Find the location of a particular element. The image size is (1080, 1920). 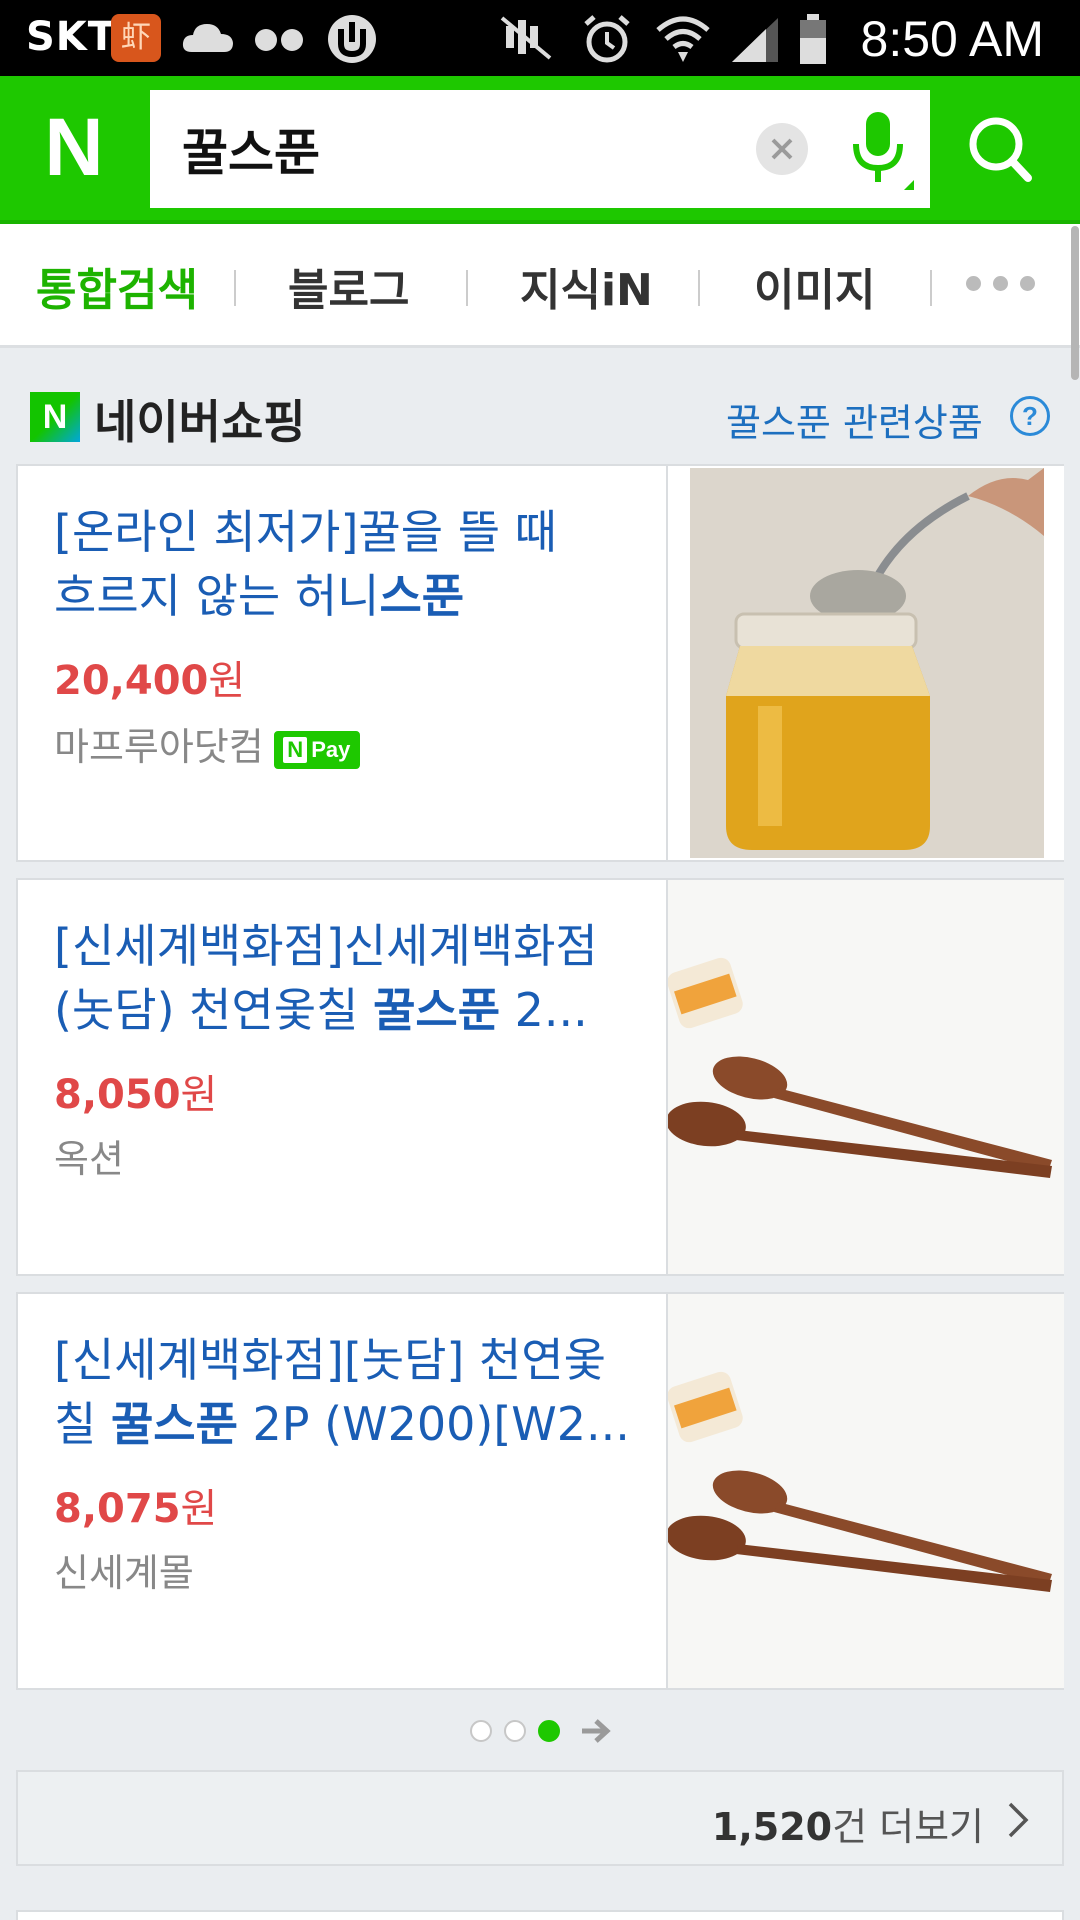

clear-search-button is located at coordinates (782, 149).